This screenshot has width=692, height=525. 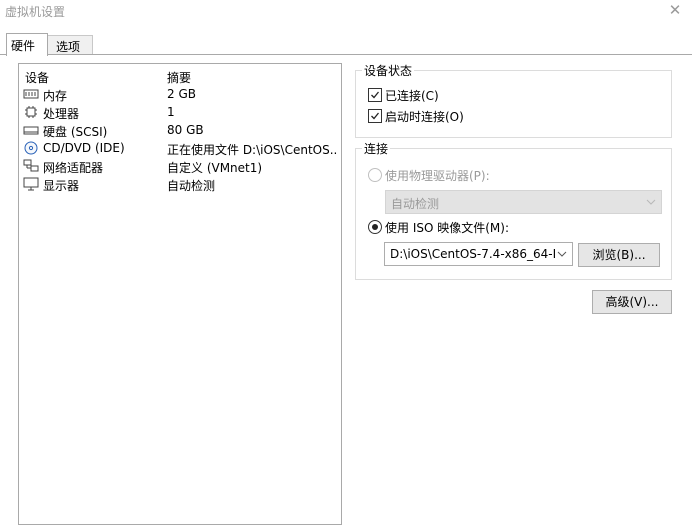 What do you see at coordinates (31, 184) in the screenshot?
I see `display-icon` at bounding box center [31, 184].